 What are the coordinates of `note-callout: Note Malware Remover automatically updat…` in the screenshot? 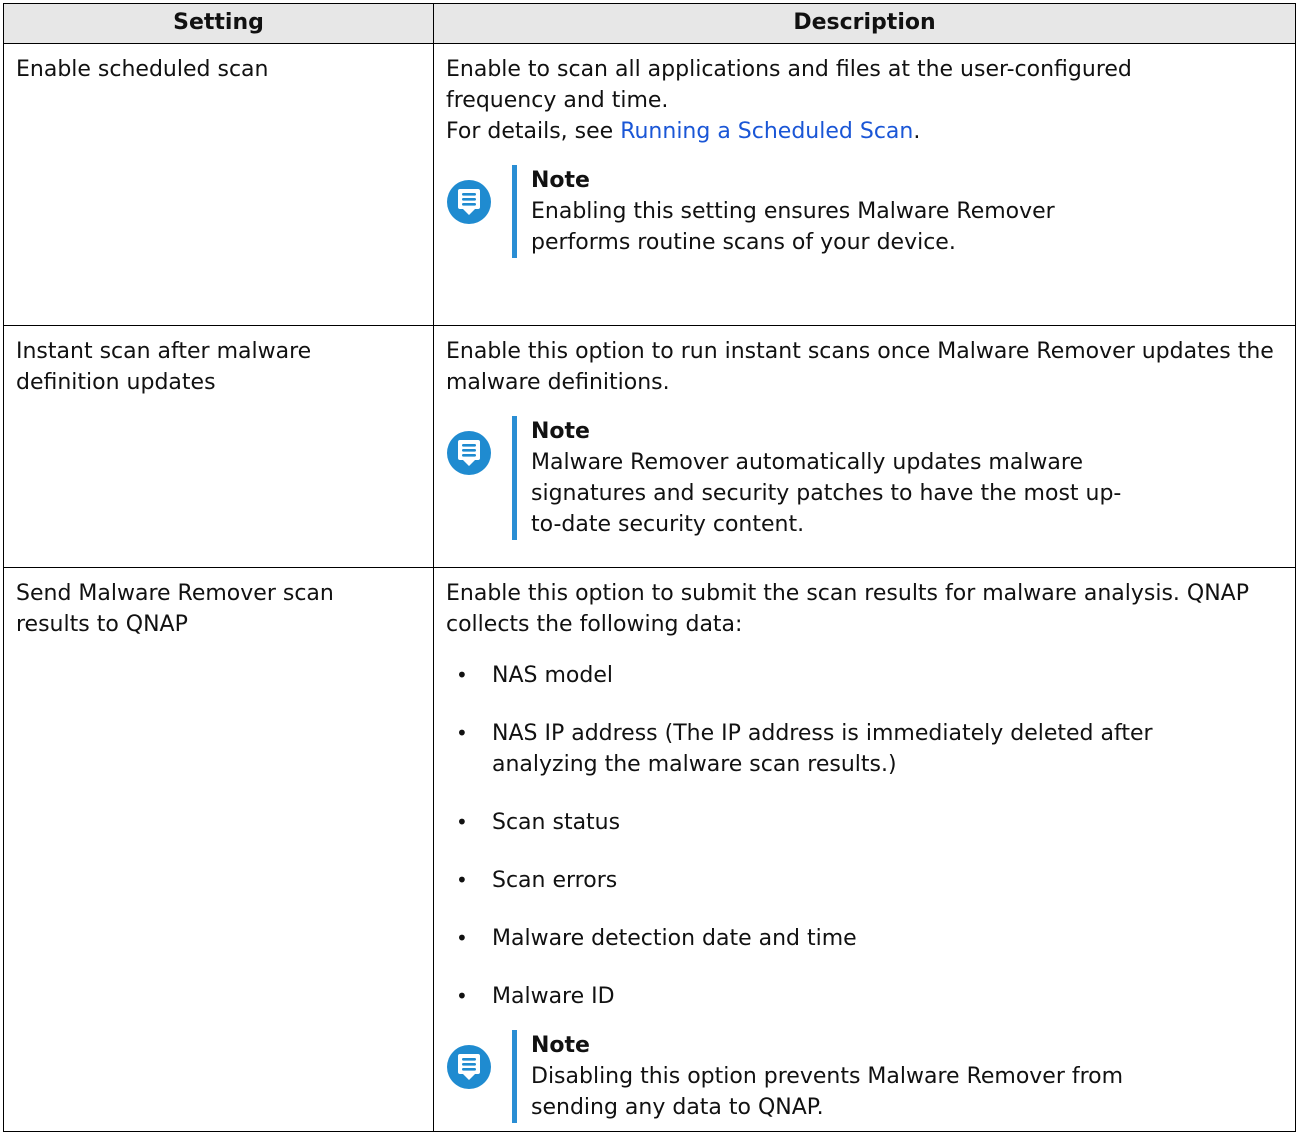 It's located at (867, 478).